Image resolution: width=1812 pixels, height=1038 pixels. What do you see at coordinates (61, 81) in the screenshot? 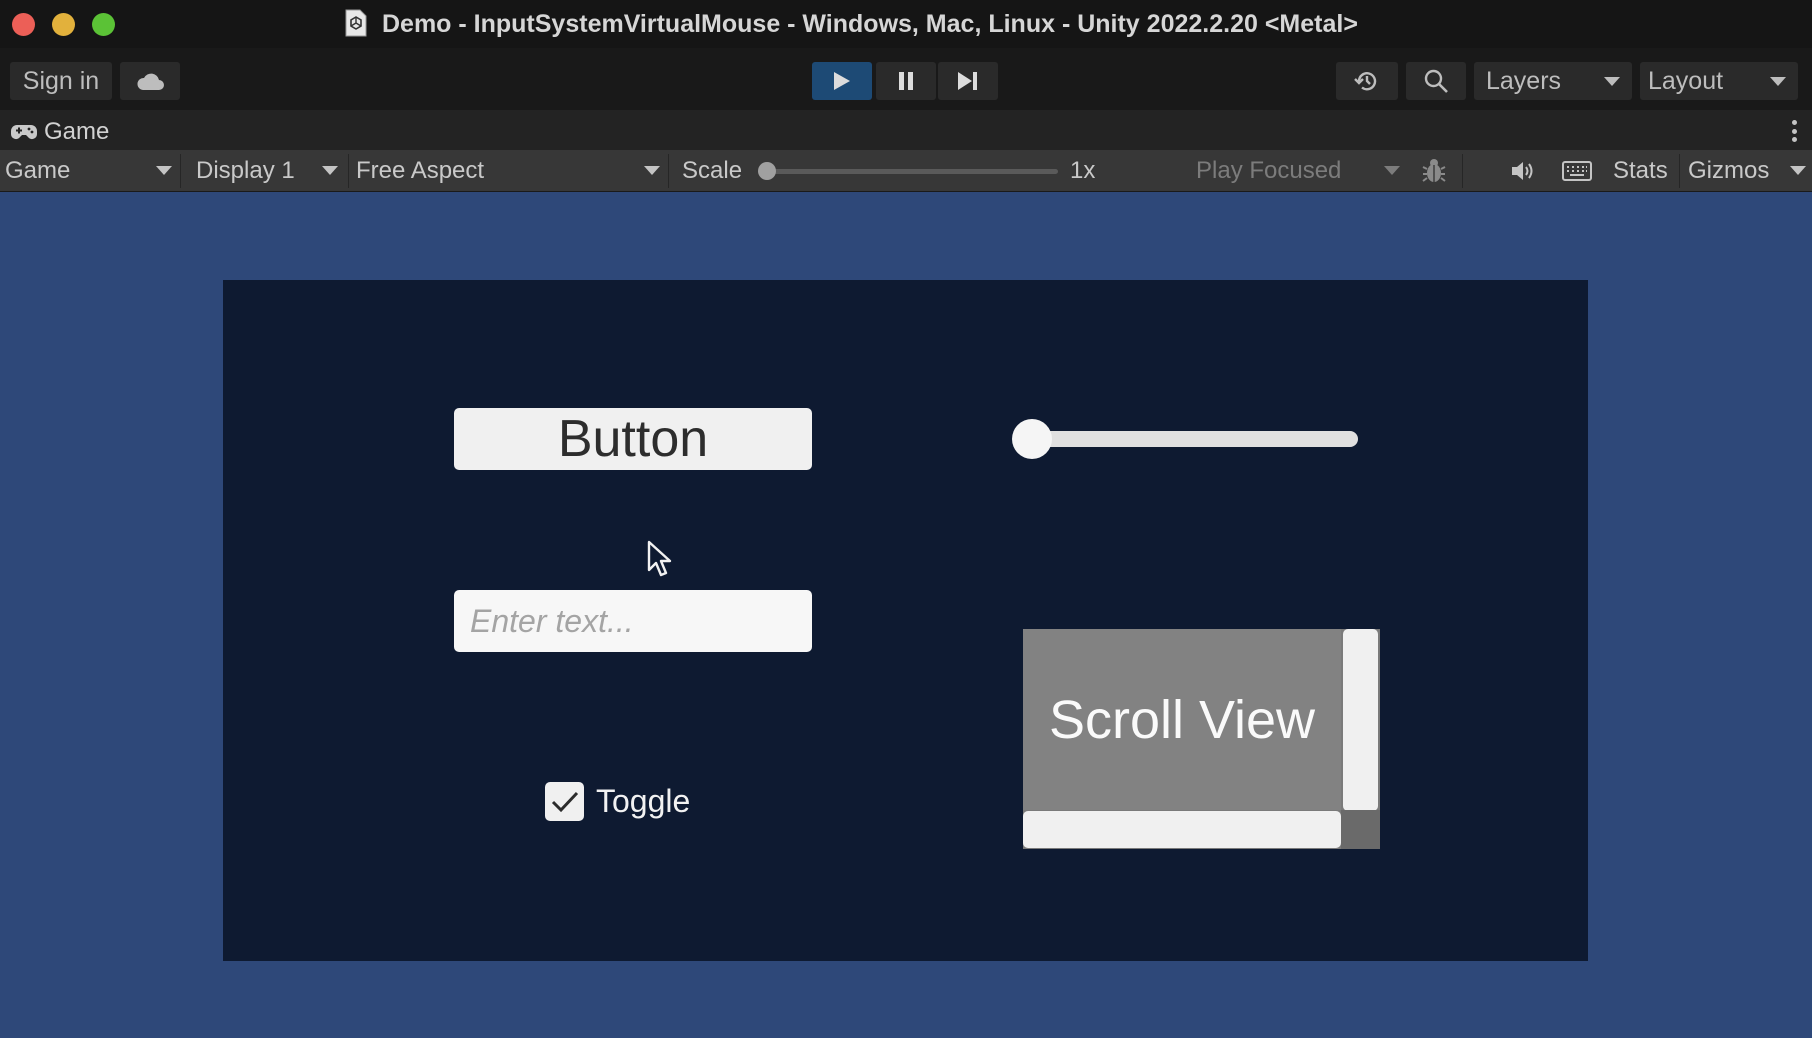
I see `sign-in-button: Sign in` at bounding box center [61, 81].